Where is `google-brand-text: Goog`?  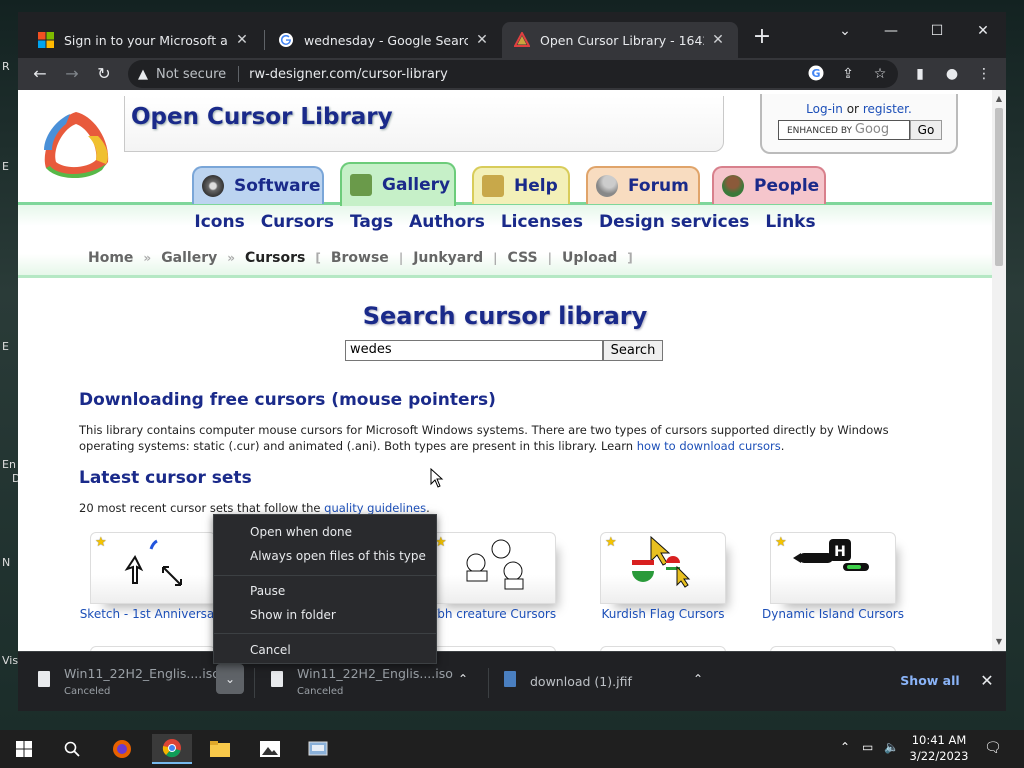 google-brand-text: Goog is located at coordinates (872, 129).